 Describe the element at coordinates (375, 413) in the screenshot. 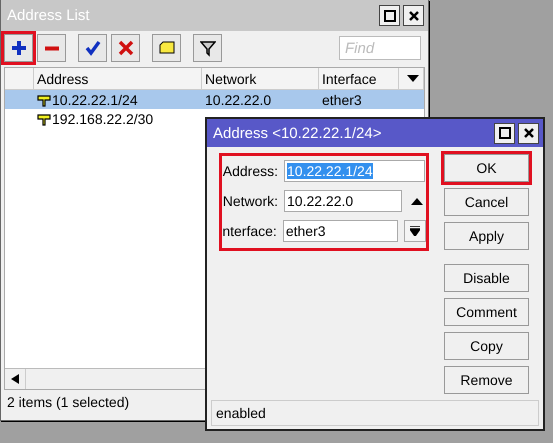

I see `status-bar: enabled` at that location.